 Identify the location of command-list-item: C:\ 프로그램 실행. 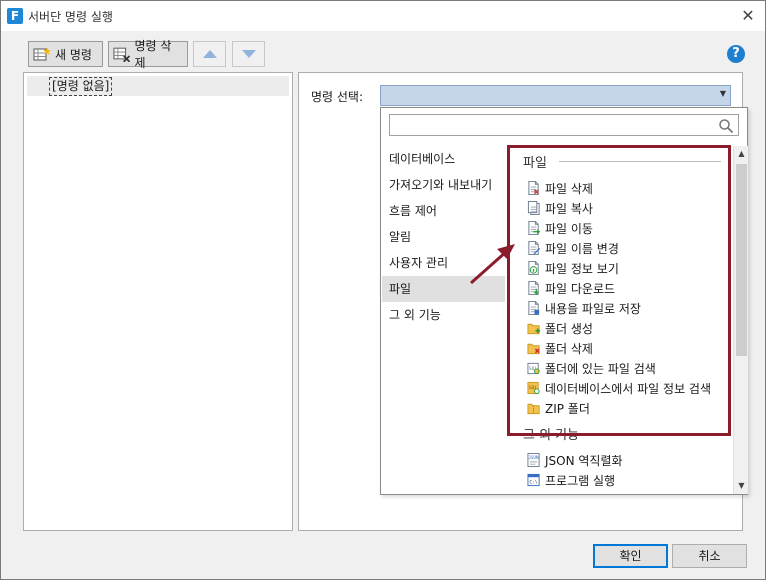
(571, 480).